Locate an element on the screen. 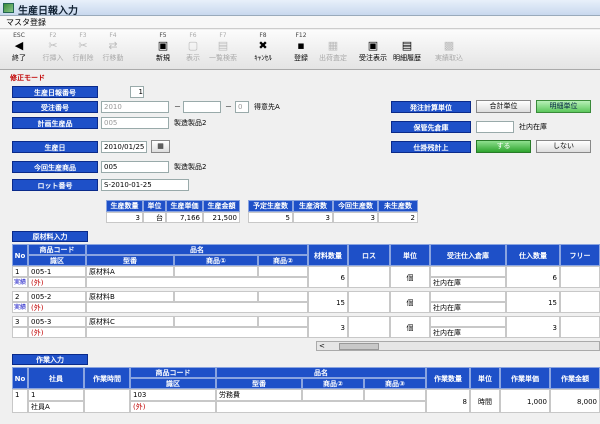 The width and height of the screenshot is (600, 424). row-code: 005-2 is located at coordinates (57, 296).